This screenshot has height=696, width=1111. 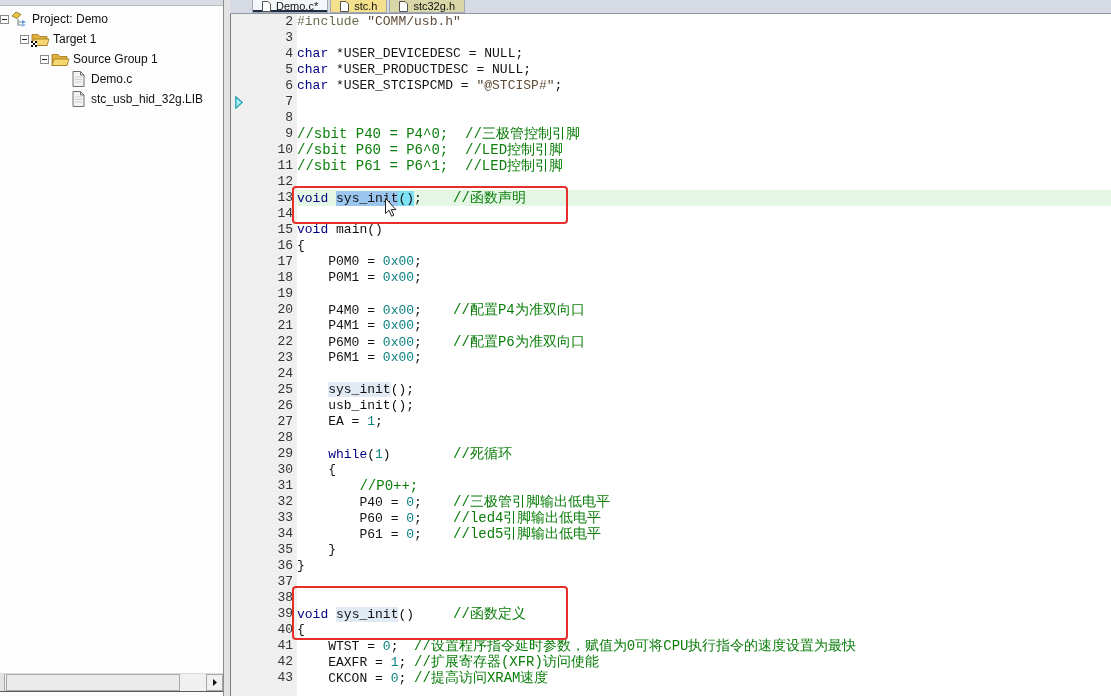 What do you see at coordinates (289, 134) in the screenshot?
I see `line-number: 9` at bounding box center [289, 134].